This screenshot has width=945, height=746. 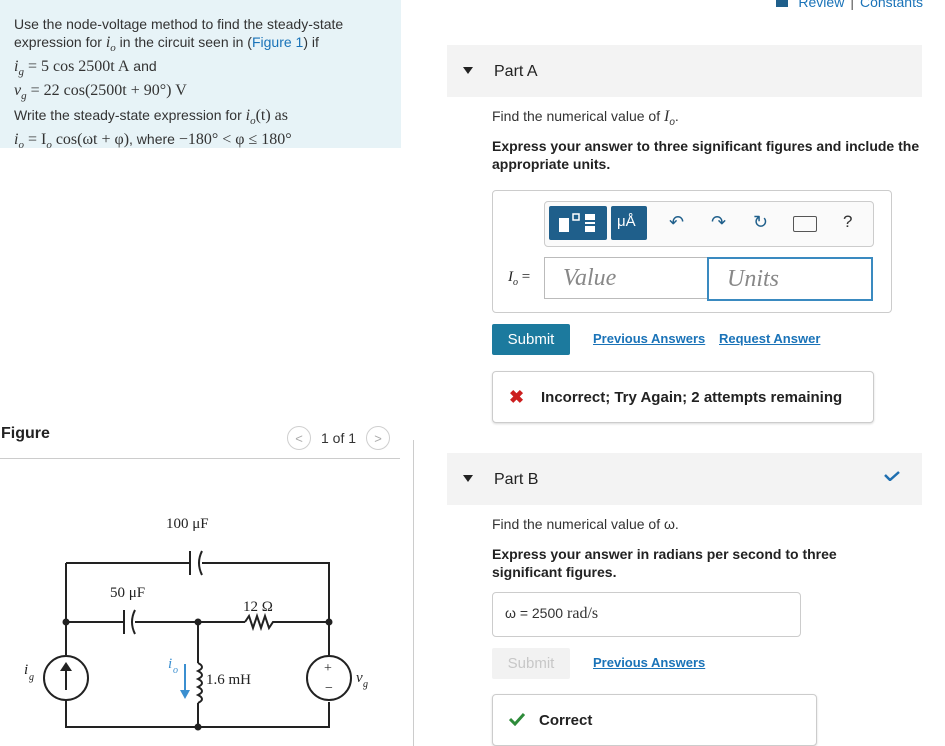 I want to click on next-figure-button: >, so click(x=378, y=438).